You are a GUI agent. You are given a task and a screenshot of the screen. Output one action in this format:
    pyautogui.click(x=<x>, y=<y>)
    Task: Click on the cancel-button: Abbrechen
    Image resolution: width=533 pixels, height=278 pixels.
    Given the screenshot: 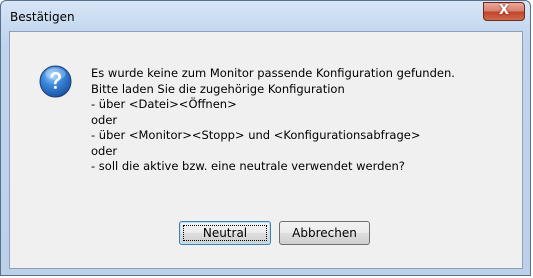 What is the action you would take?
    pyautogui.click(x=324, y=233)
    